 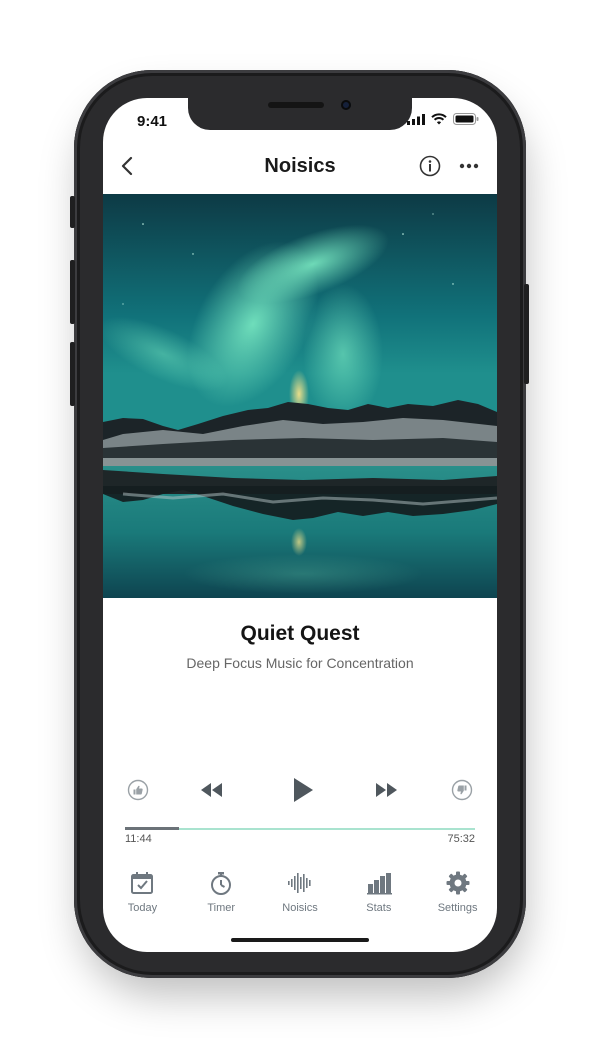 What do you see at coordinates (212, 790) in the screenshot?
I see `rewind-icon` at bounding box center [212, 790].